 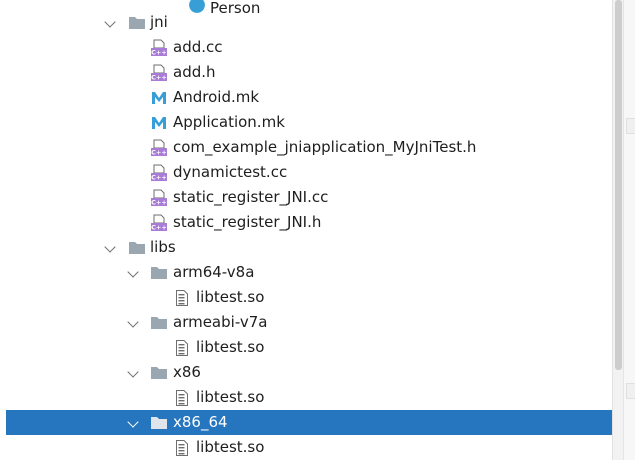 I want to click on tree-folder-x86: x86, so click(x=306, y=372).